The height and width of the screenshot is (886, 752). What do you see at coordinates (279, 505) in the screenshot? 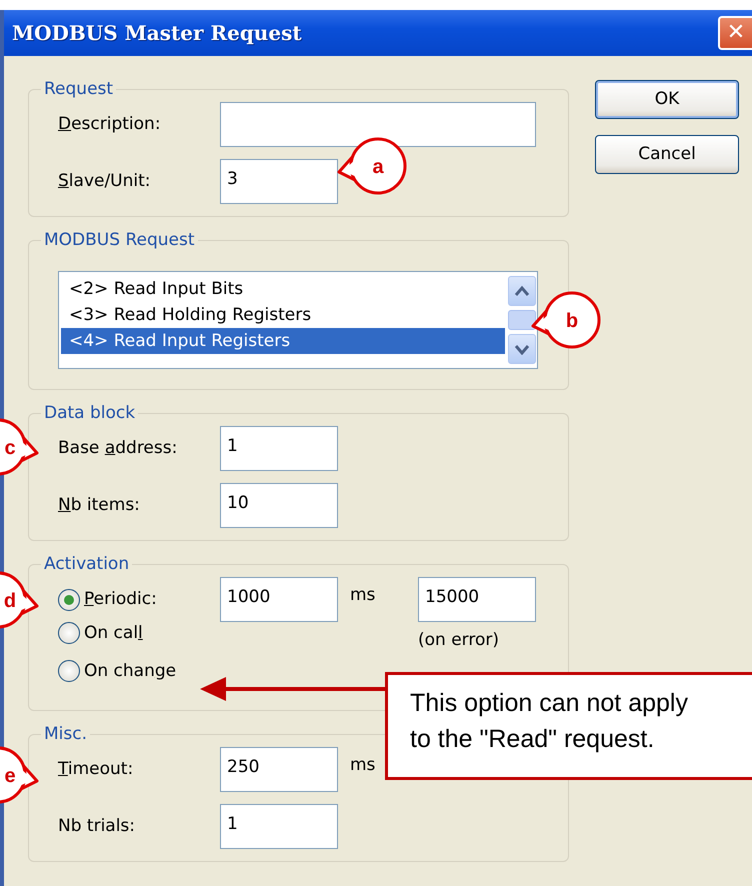
I see `input-field: 10` at bounding box center [279, 505].